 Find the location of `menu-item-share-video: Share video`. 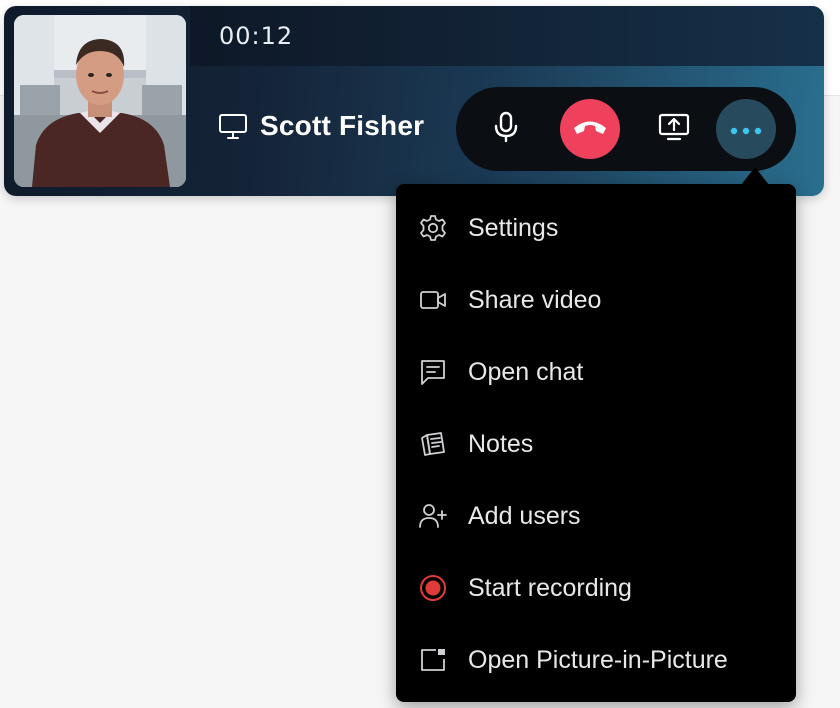

menu-item-share-video: Share video is located at coordinates (596, 300).